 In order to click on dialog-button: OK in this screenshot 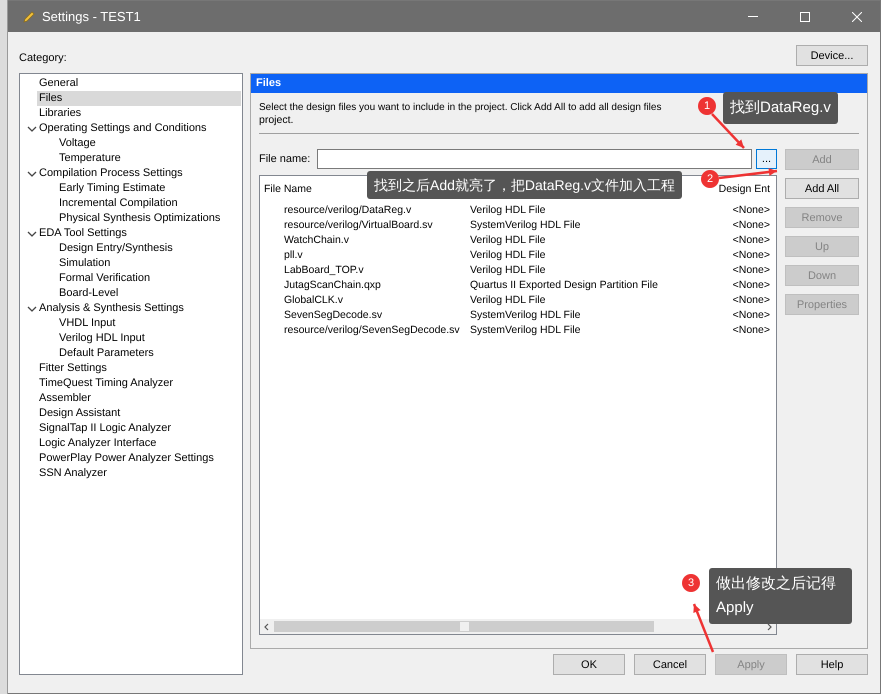, I will do `click(589, 664)`.